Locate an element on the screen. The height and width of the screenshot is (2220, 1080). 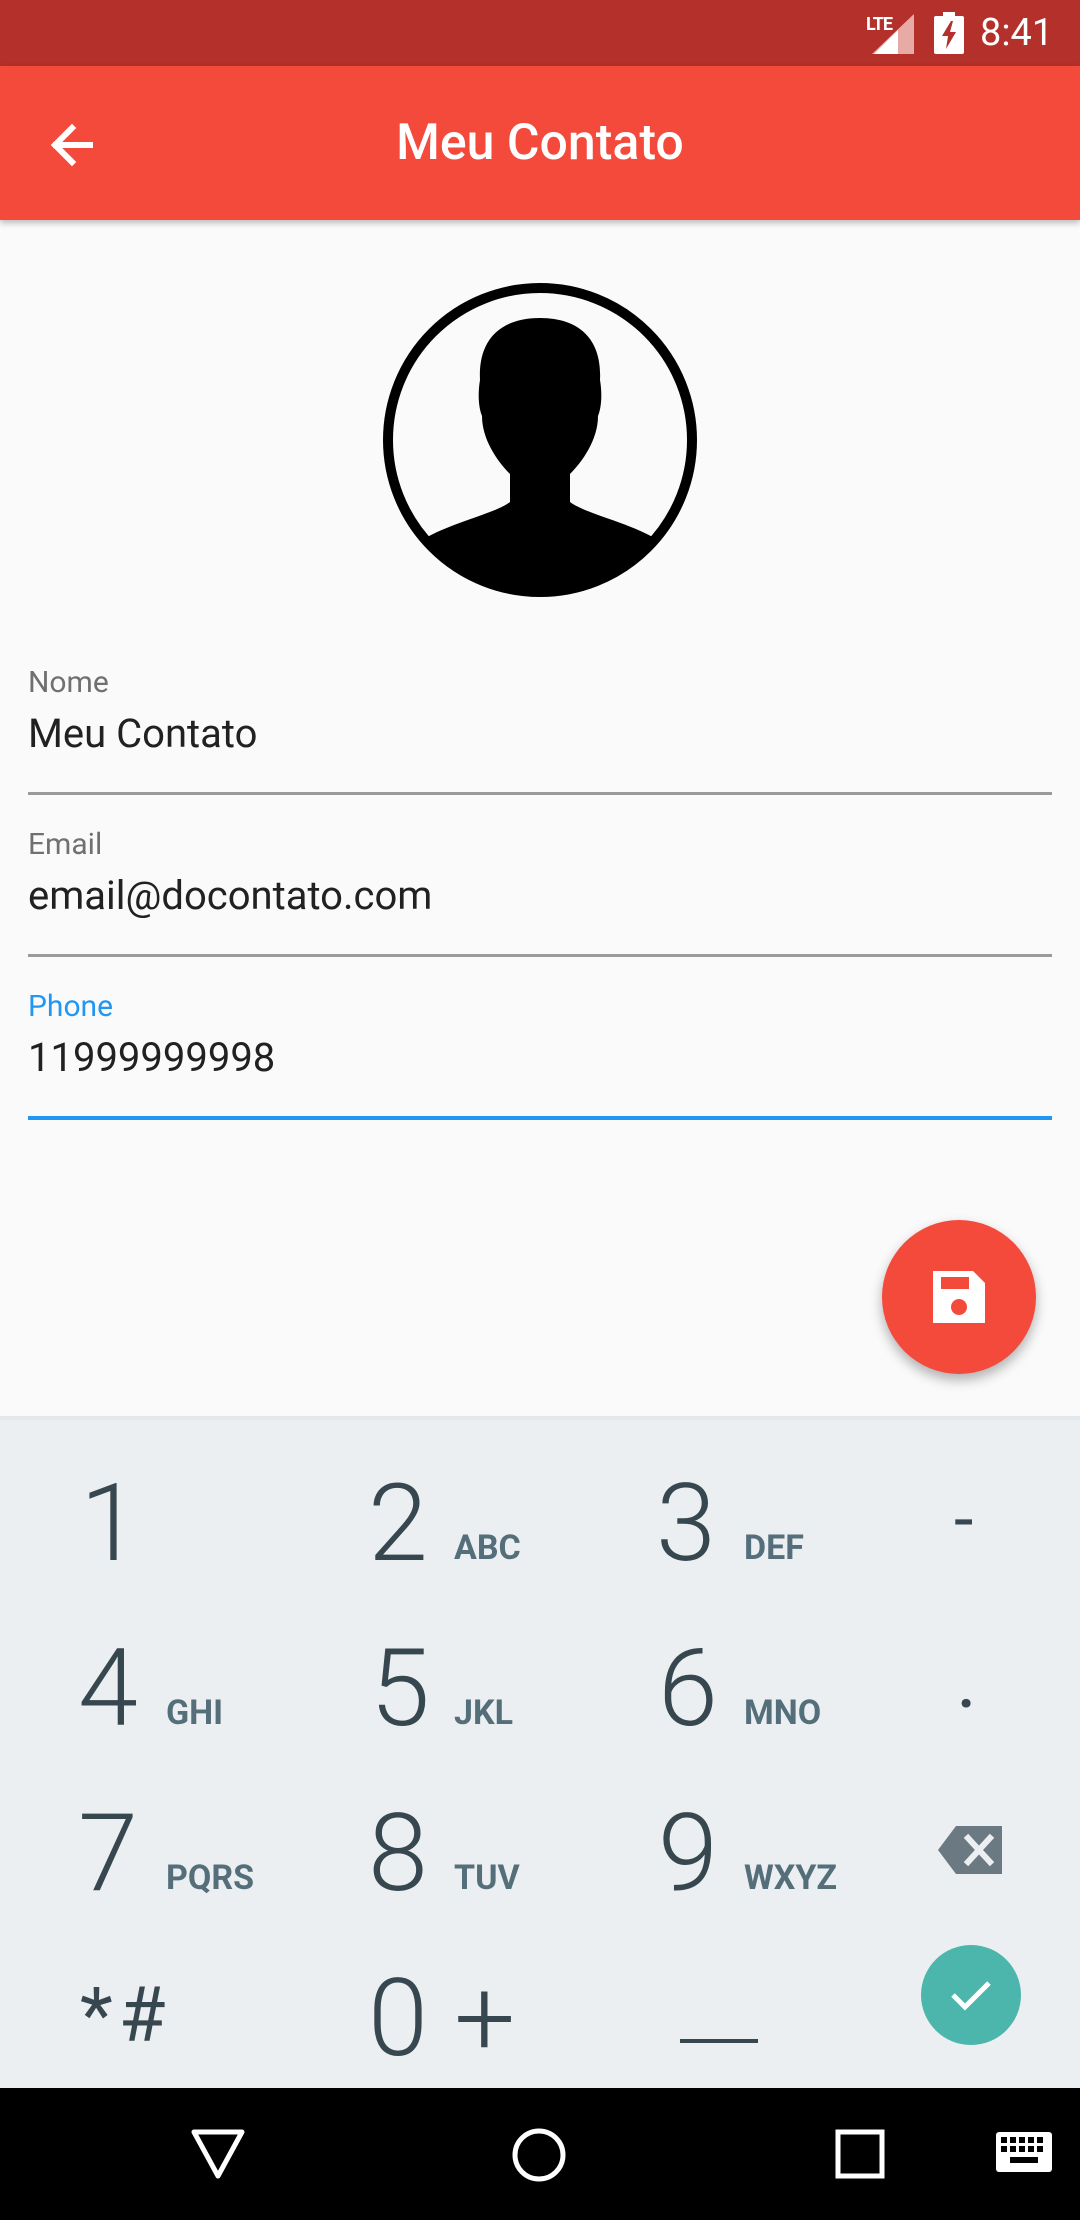
key-digit: 3 is located at coordinates (686, 1524).